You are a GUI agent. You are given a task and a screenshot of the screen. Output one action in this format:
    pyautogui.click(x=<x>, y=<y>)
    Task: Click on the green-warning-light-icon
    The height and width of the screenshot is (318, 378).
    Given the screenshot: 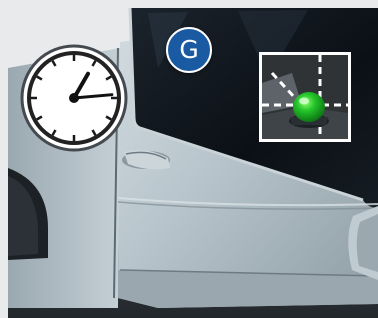 What is the action you would take?
    pyautogui.click(x=305, y=97)
    